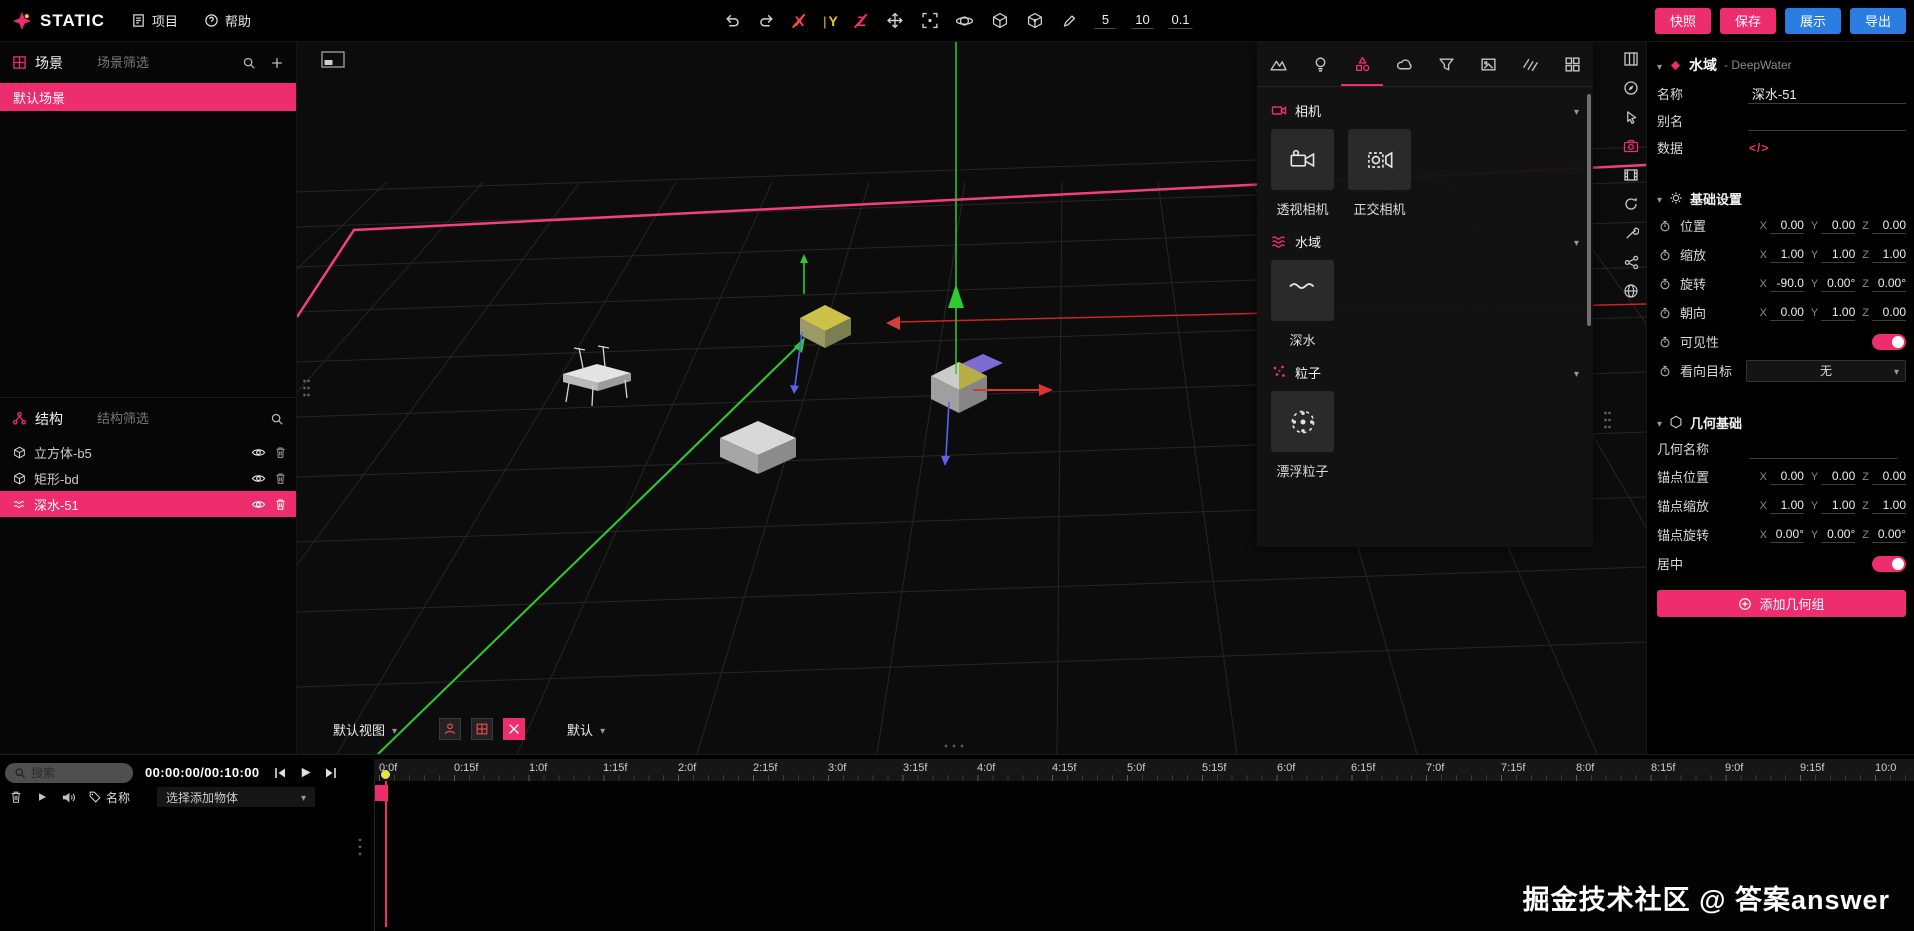  I want to click on volume-icon, so click(68, 797).